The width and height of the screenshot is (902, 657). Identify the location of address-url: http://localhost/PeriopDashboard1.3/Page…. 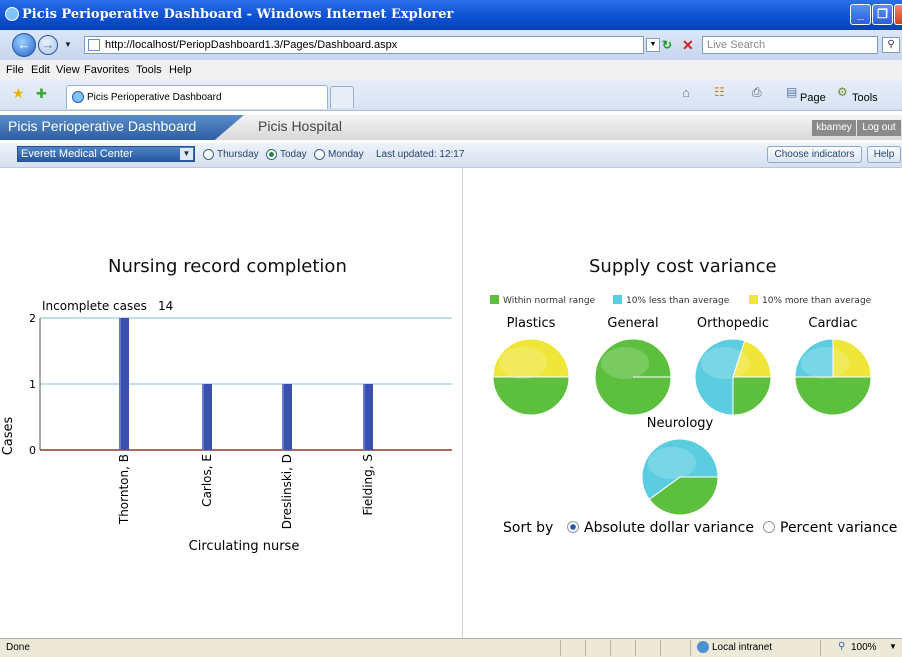
(251, 45).